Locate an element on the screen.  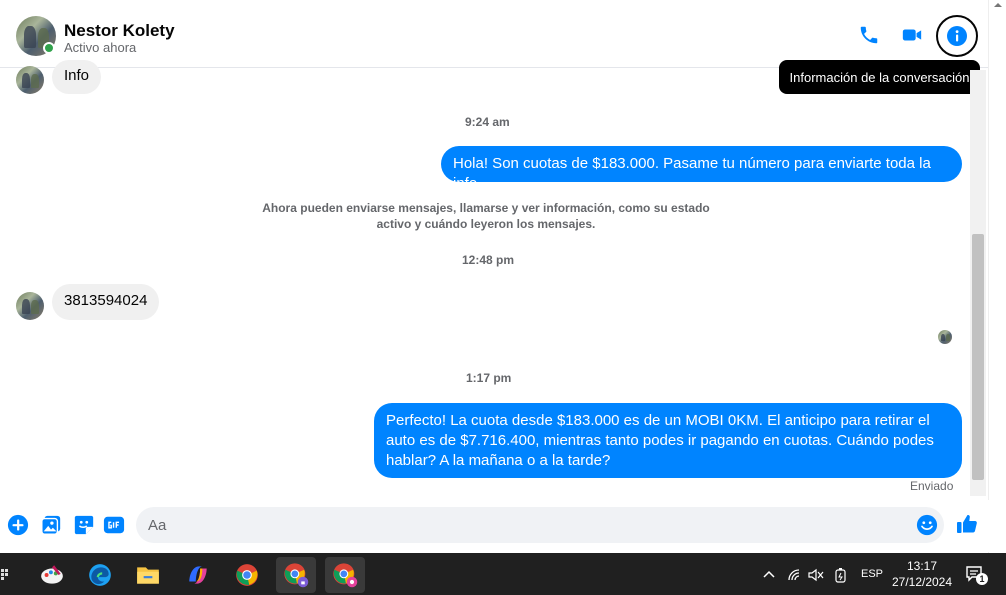
video-call-button is located at coordinates (912, 35).